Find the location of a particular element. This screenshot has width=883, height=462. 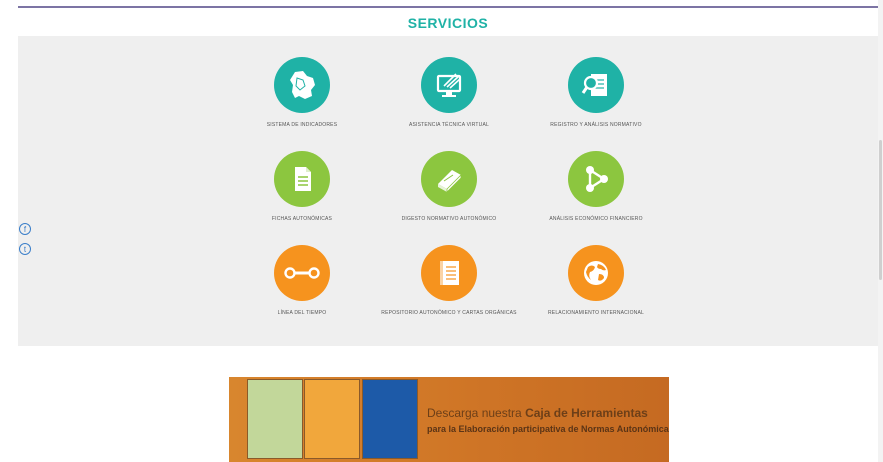

service-asistencia-tecnica: ASISTENCIA TÉCNICA VIRTUAL is located at coordinates (449, 92).